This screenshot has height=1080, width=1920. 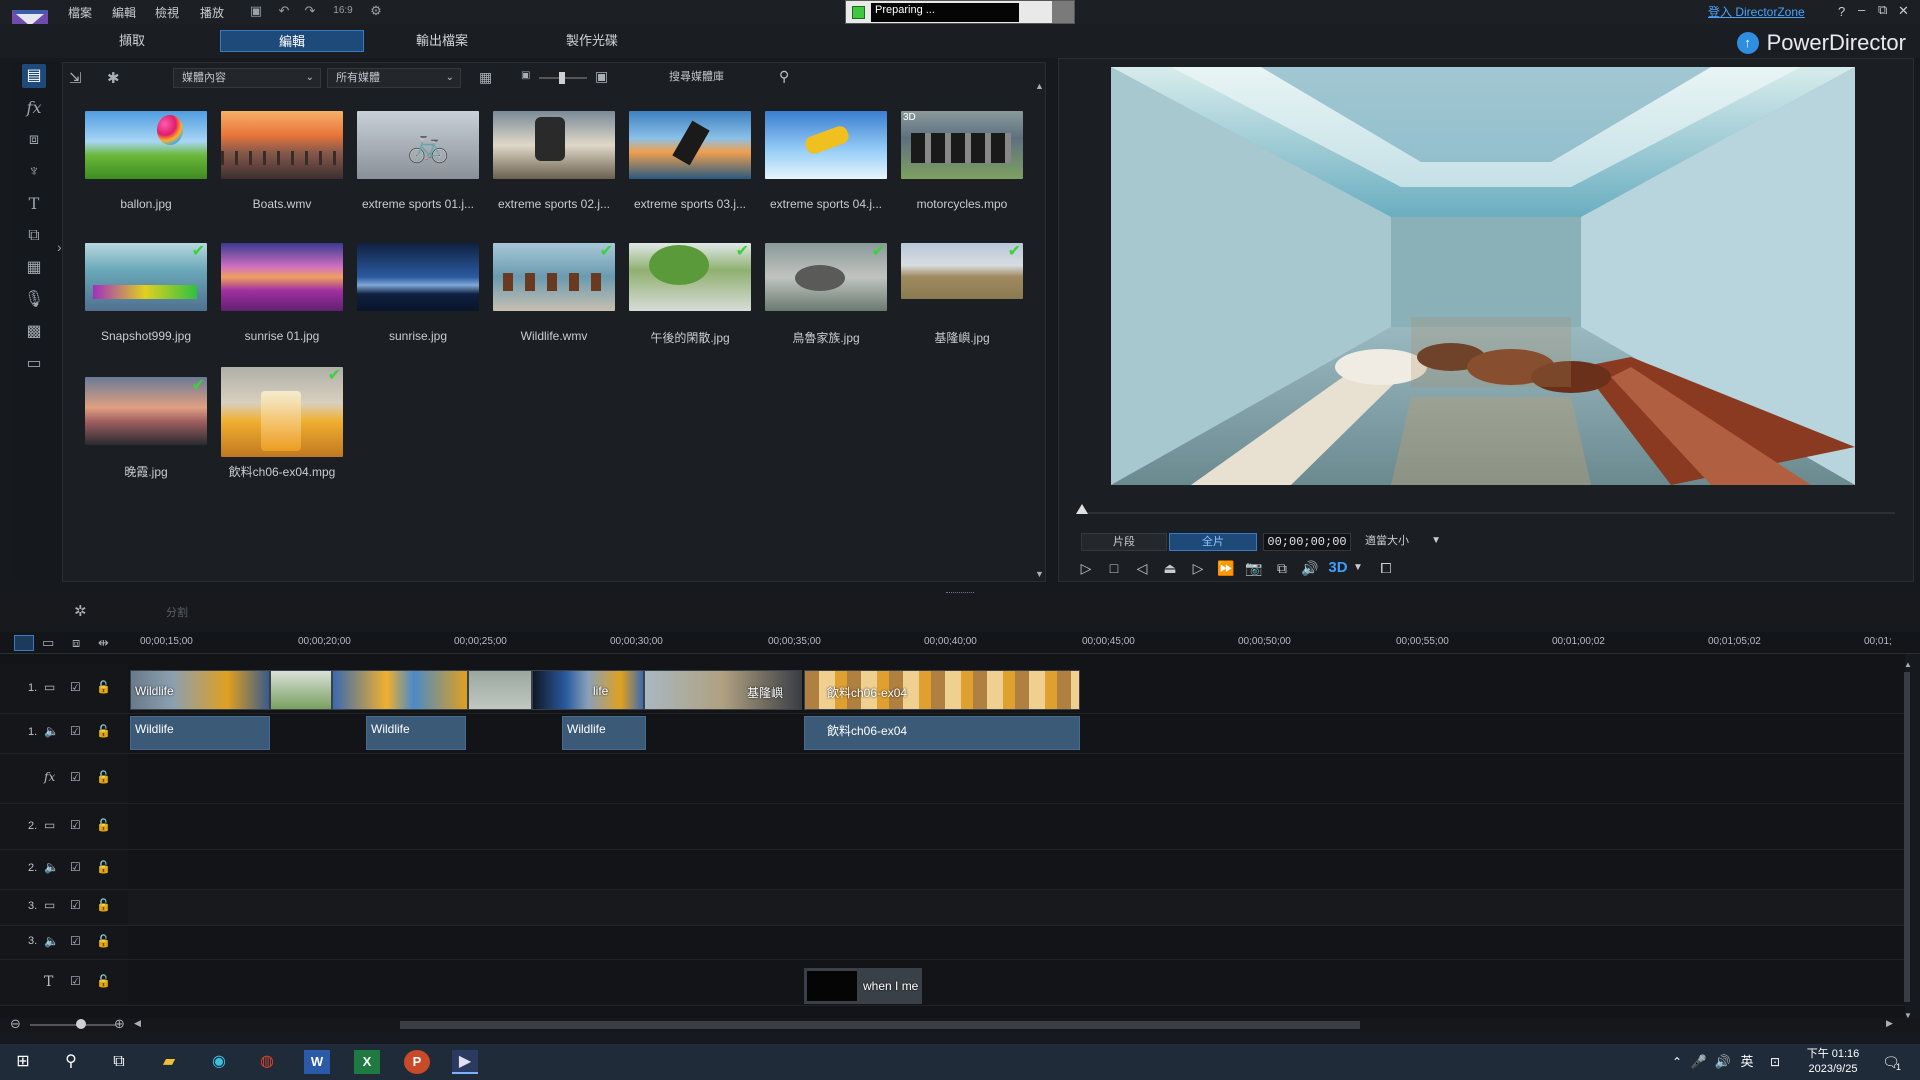 I want to click on timeline-horizontal-scrollbar: ⊖ ⊕ ◀ ▶, so click(x=960, y=1024).